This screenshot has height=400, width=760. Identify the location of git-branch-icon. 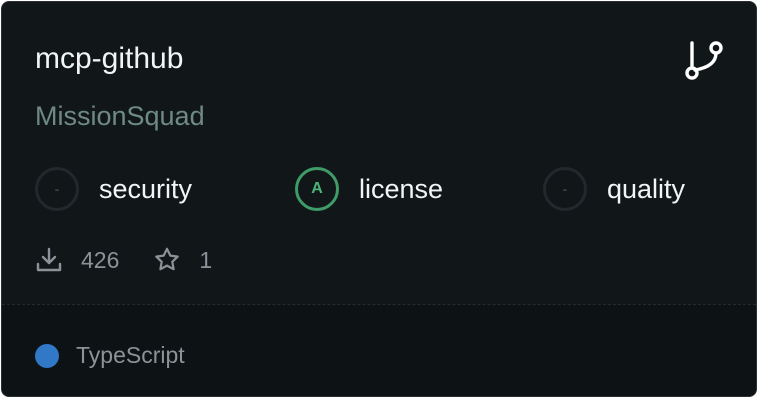
(704, 60).